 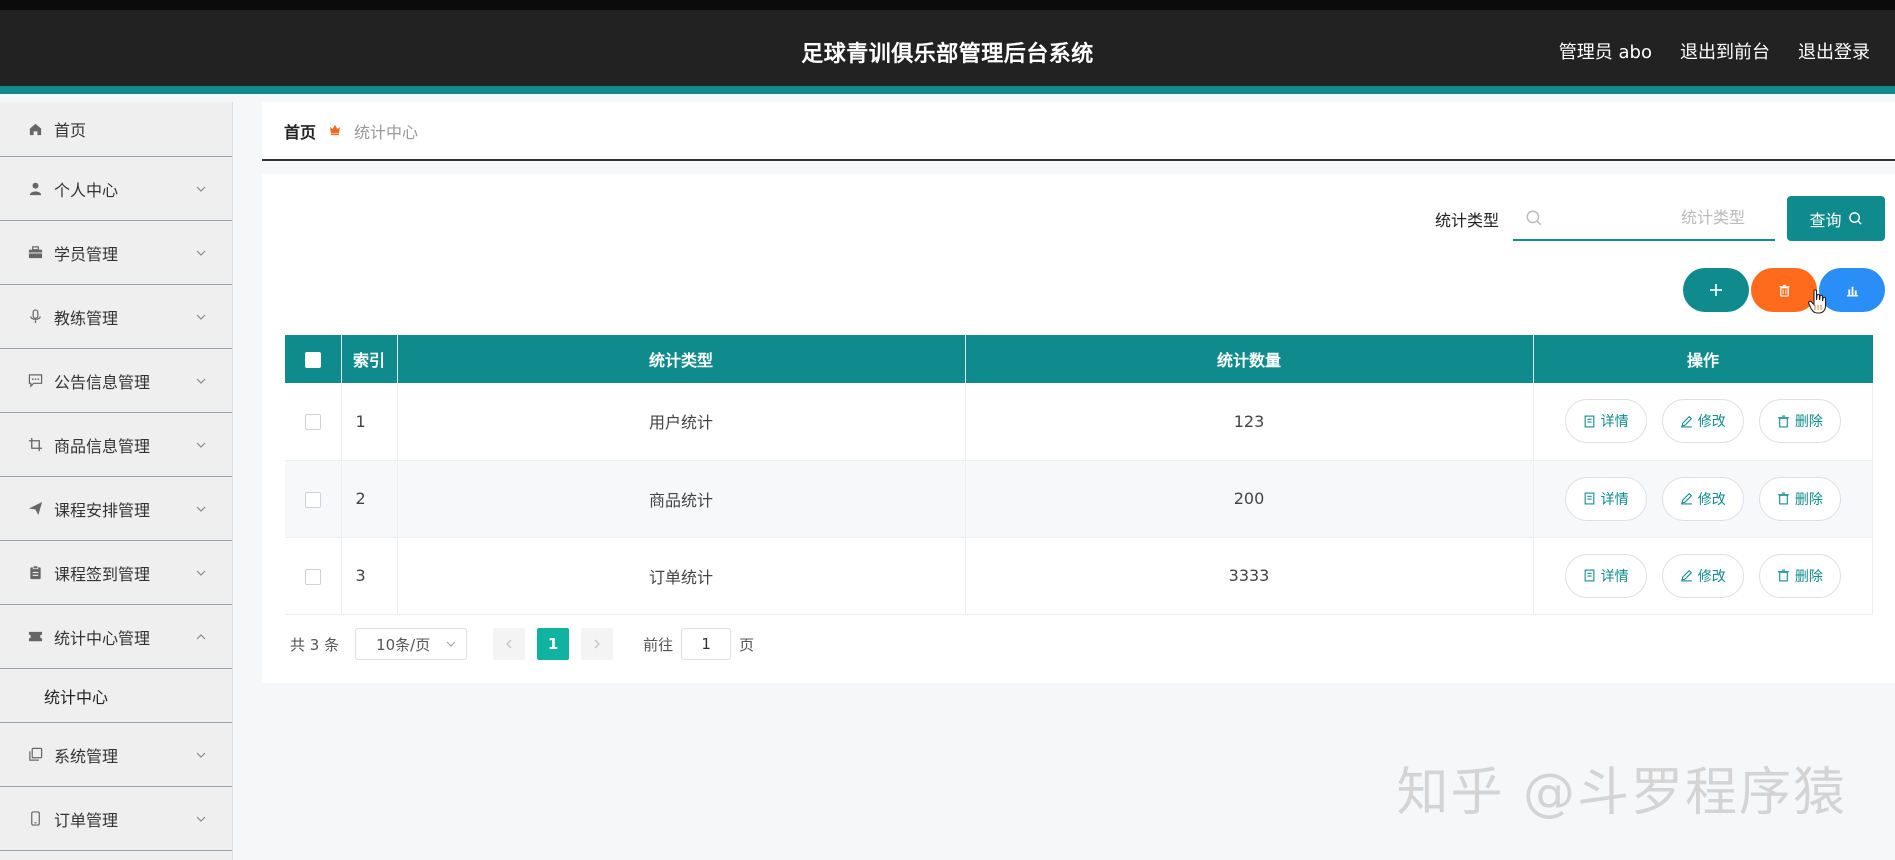 I want to click on admin-user-label: 管理员 abo, so click(x=1605, y=51).